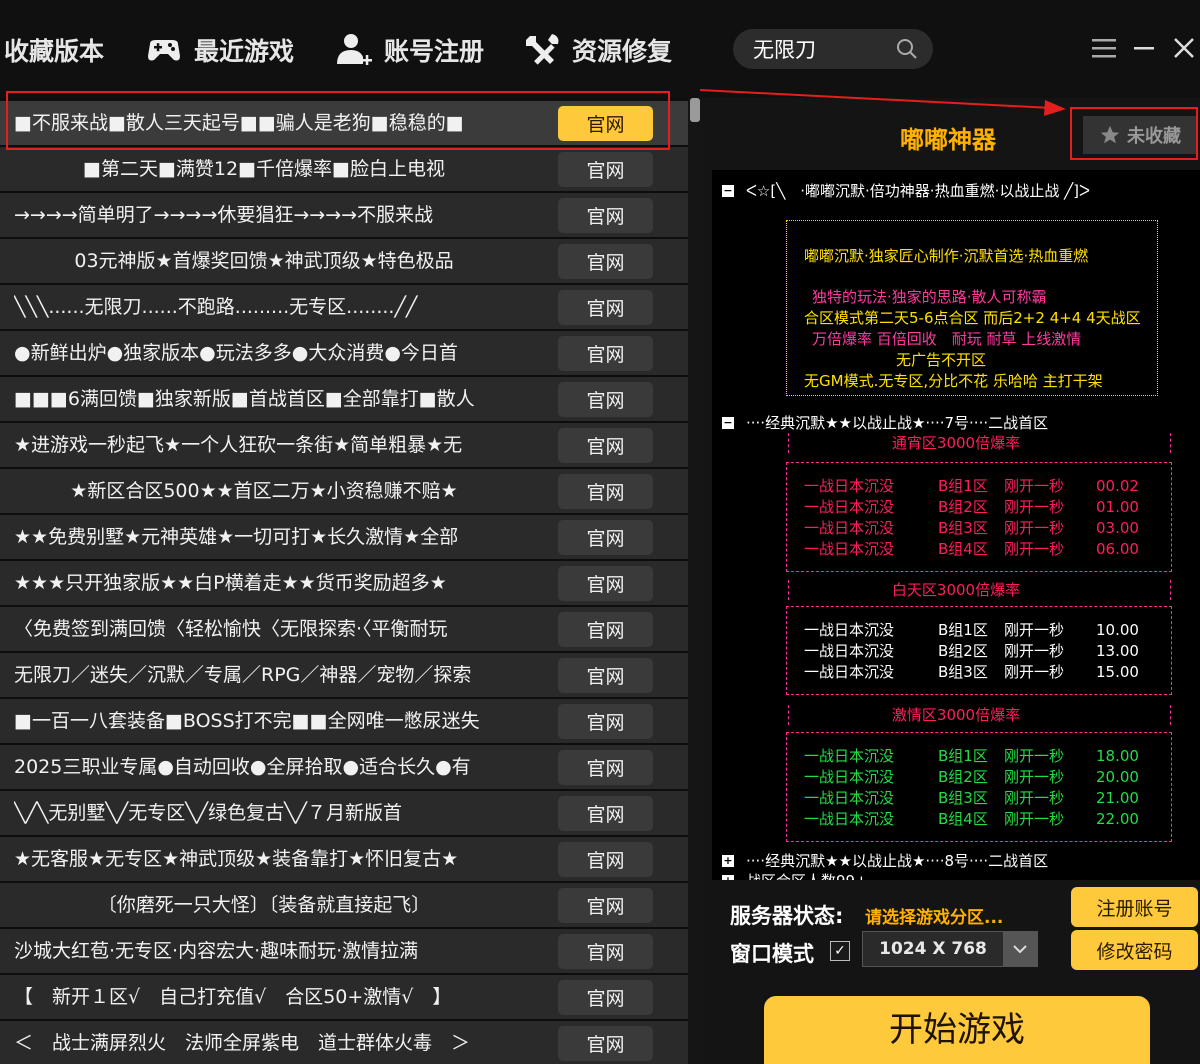  What do you see at coordinates (264, 261) in the screenshot?
I see `game-title: 03元神版★首爆奖回馈★神武顶级★特色极品` at bounding box center [264, 261].